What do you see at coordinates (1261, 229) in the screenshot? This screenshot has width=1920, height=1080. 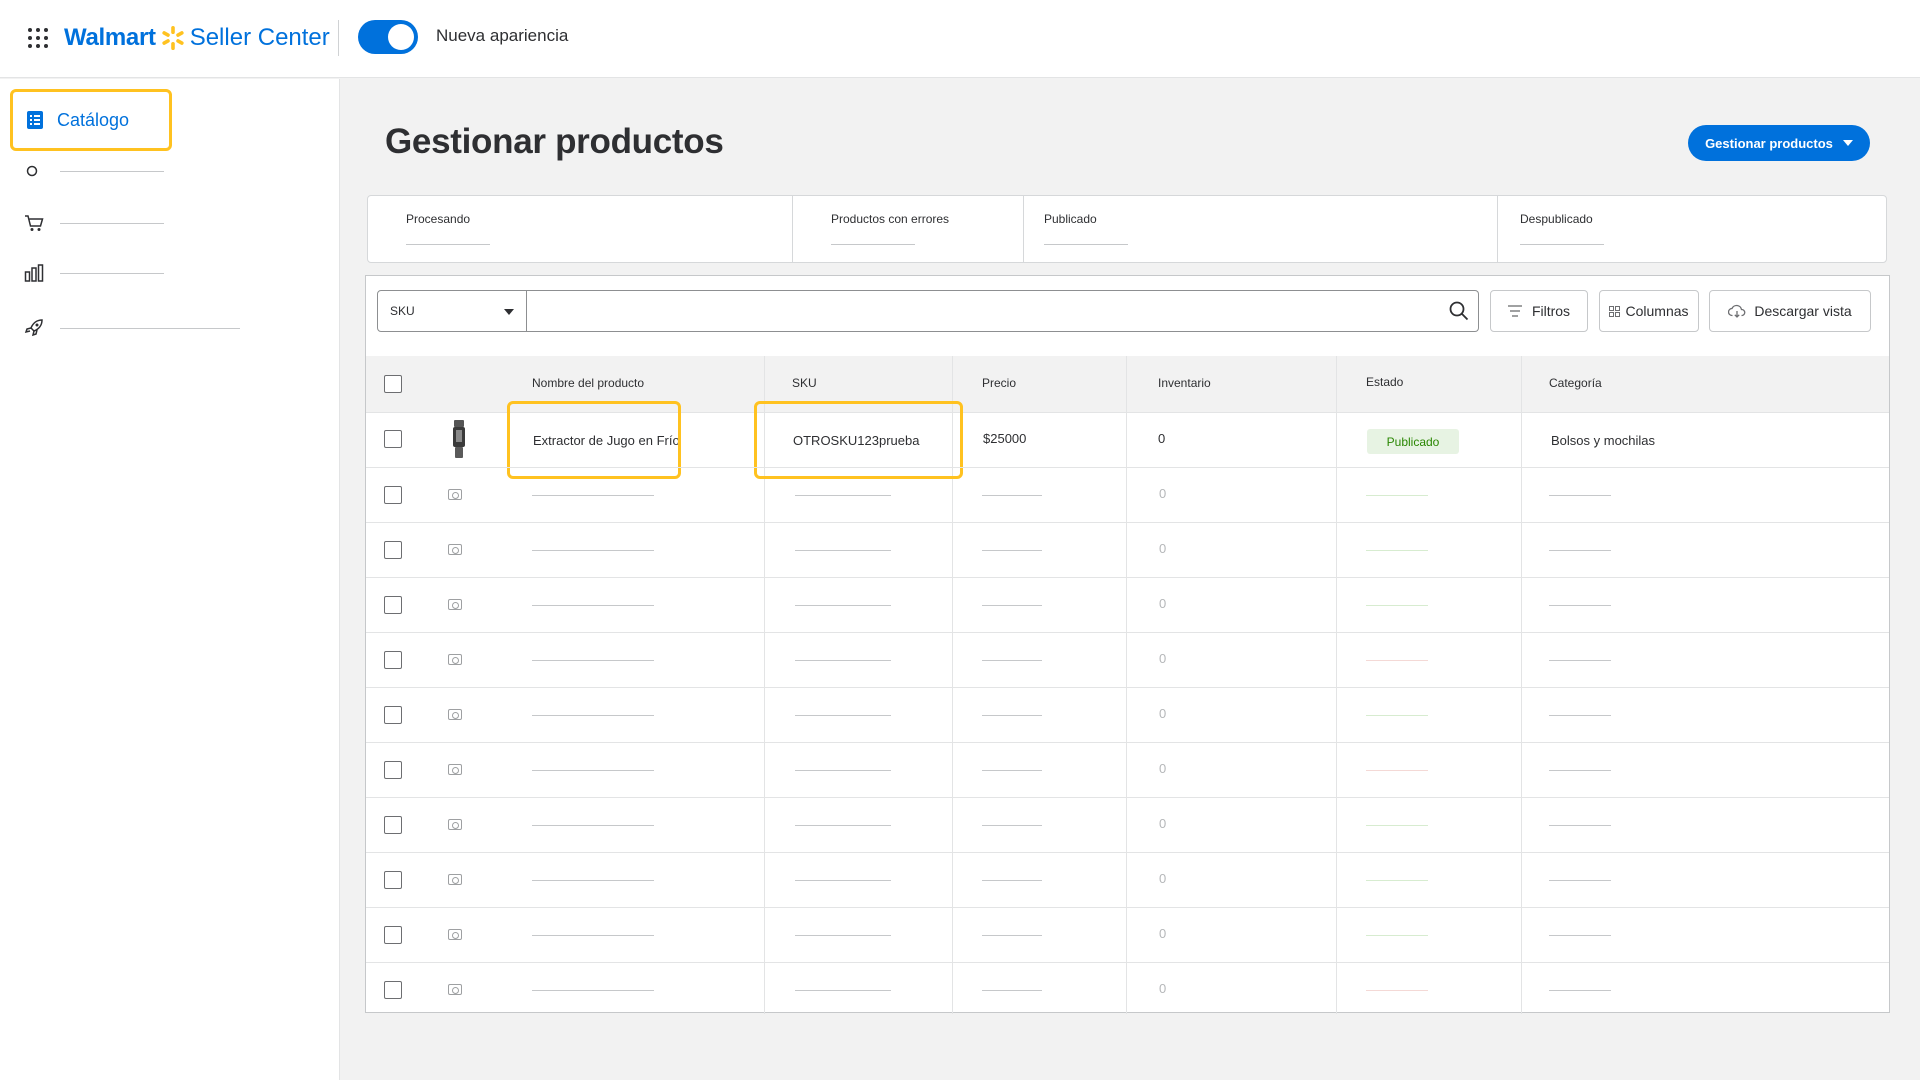 I see `stat-published: Publicado` at bounding box center [1261, 229].